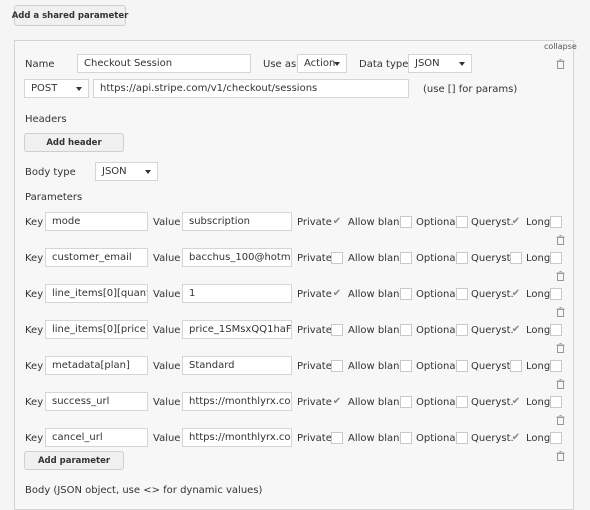  Describe the element at coordinates (50, 172) in the screenshot. I see `body-type-label: Body type` at that location.